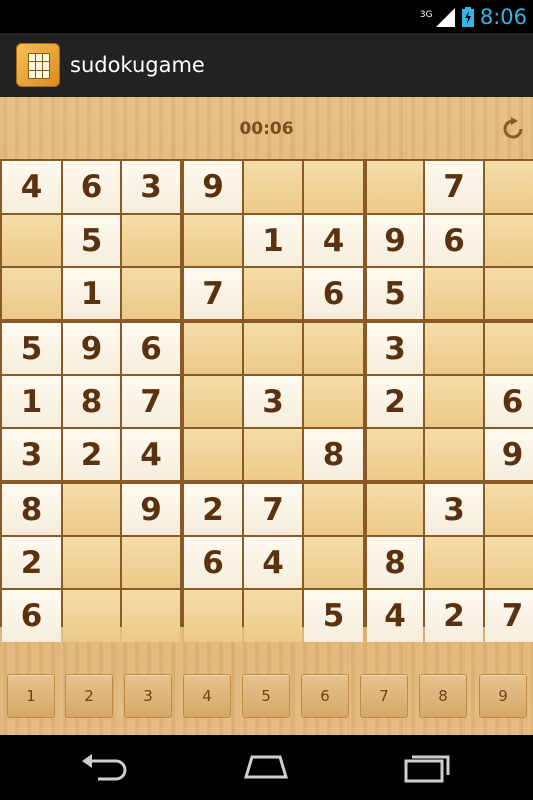 The width and height of the screenshot is (533, 800). I want to click on sudoku-cell-r7c8: 3, so click(454, 509).